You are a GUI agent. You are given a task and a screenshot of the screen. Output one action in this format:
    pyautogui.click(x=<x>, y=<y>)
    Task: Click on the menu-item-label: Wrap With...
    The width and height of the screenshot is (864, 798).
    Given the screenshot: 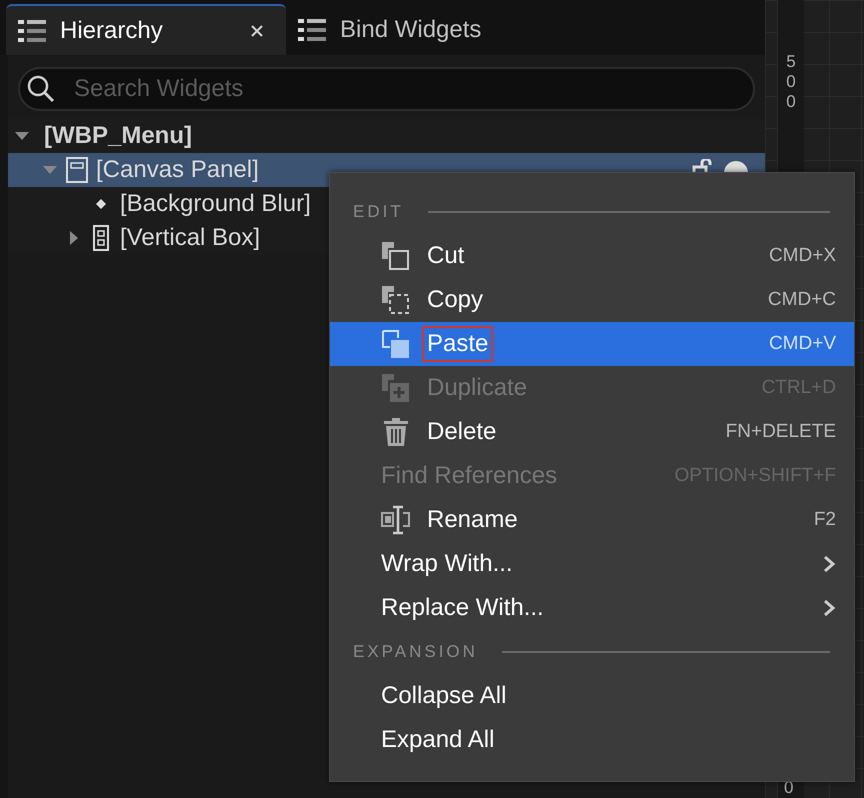 What is the action you would take?
    pyautogui.click(x=447, y=564)
    